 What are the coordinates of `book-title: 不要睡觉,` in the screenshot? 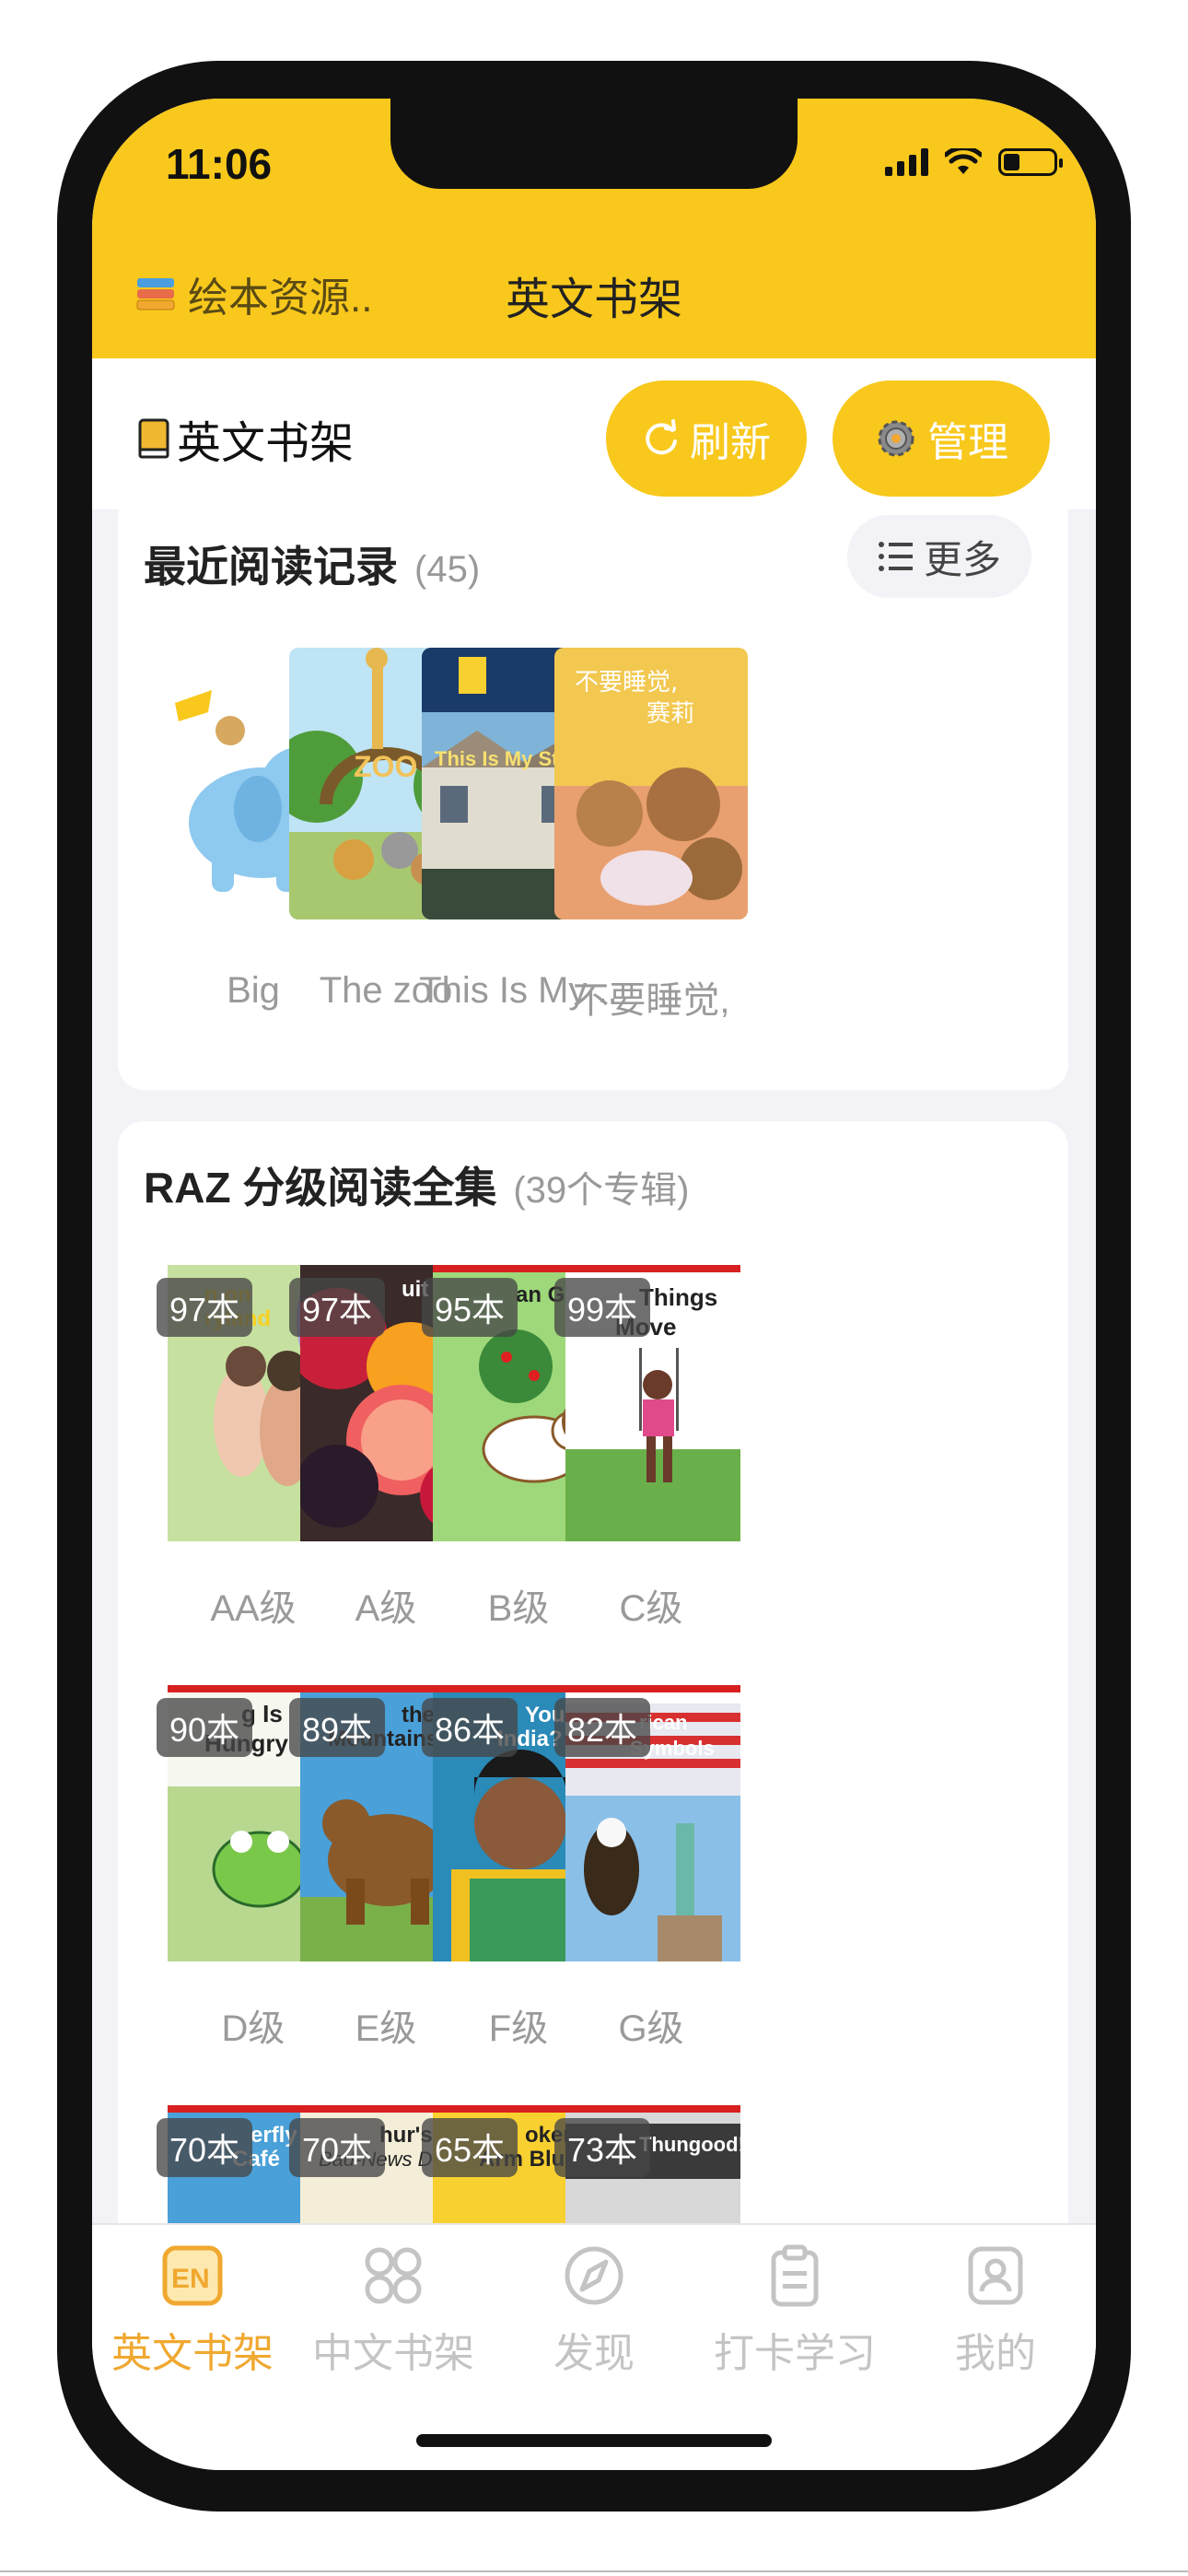 It's located at (651, 1000).